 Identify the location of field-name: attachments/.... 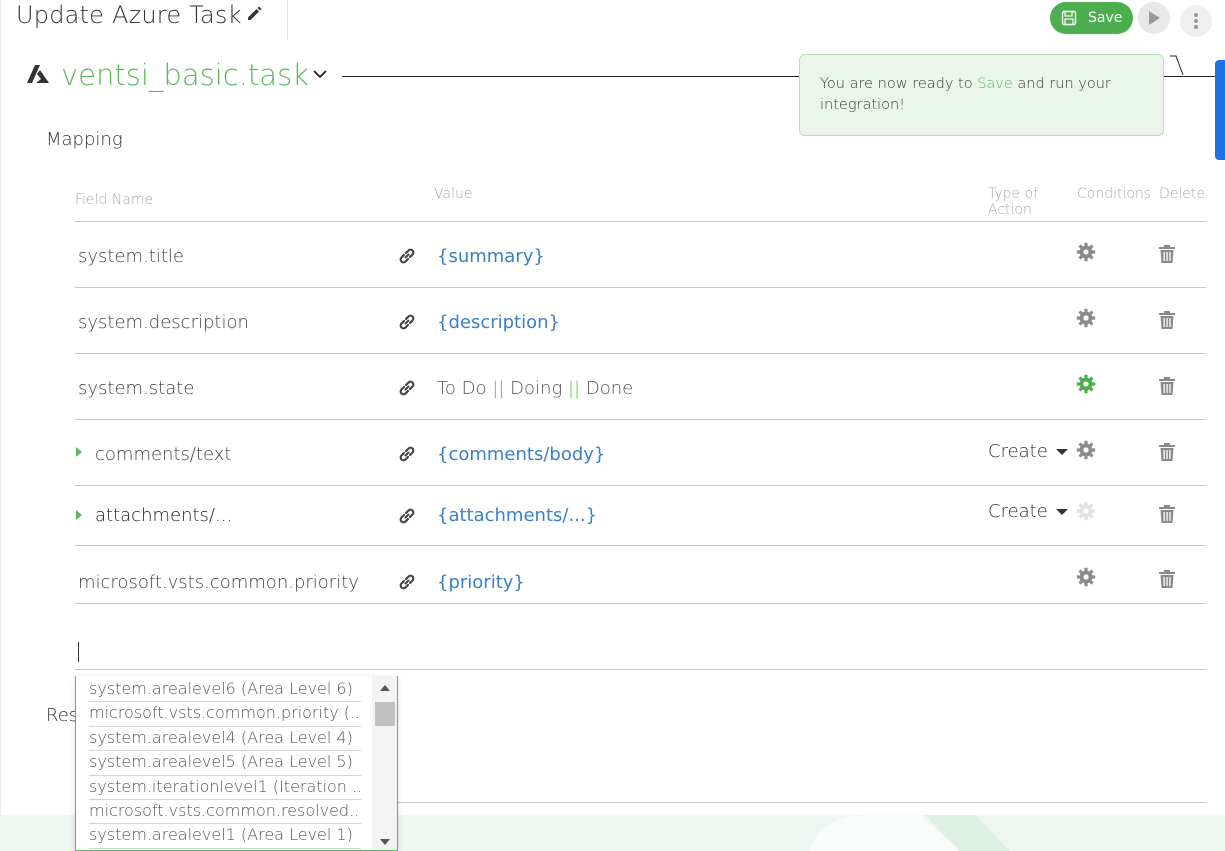
(163, 515).